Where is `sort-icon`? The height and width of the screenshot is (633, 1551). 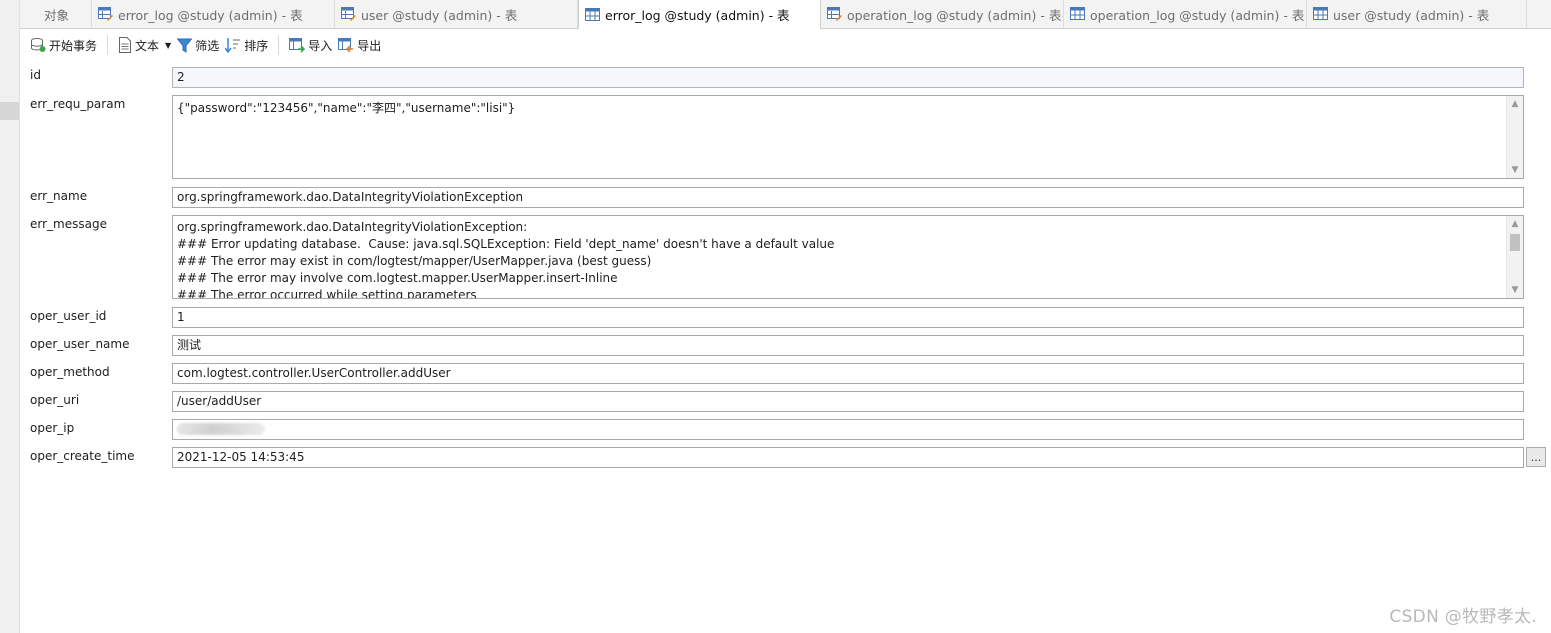
sort-icon is located at coordinates (233, 45).